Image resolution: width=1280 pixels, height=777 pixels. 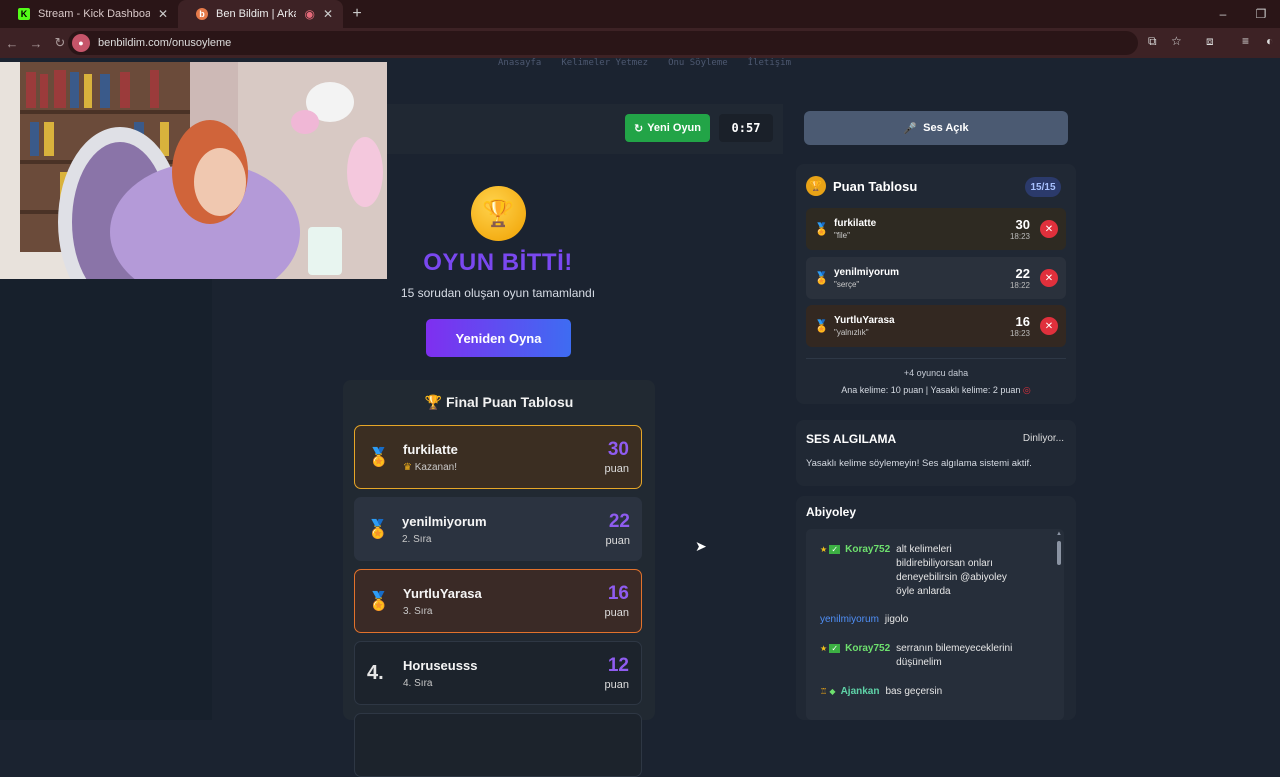 What do you see at coordinates (821, 229) in the screenshot?
I see `gold-medal-icon: 🏅` at bounding box center [821, 229].